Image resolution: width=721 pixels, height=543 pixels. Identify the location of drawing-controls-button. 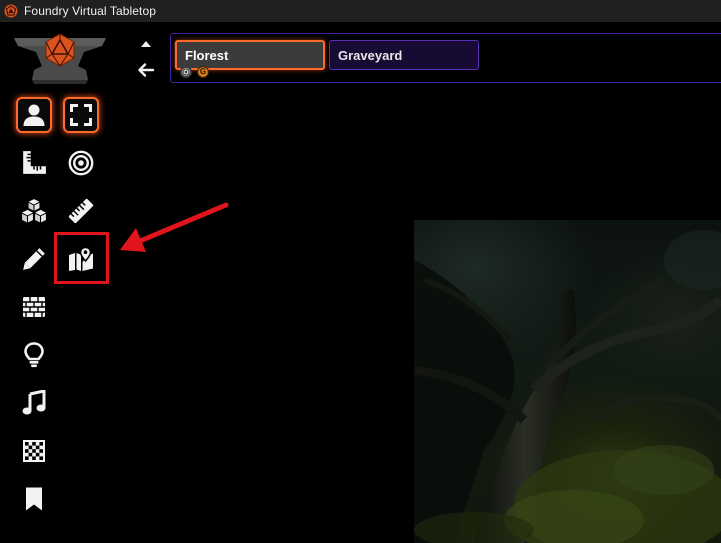
(34, 259).